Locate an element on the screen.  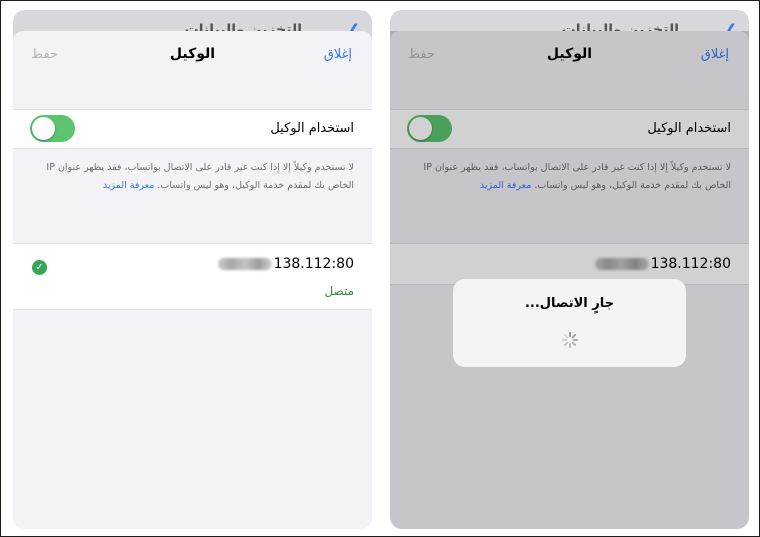
use-proxy-switch is located at coordinates (52, 128).